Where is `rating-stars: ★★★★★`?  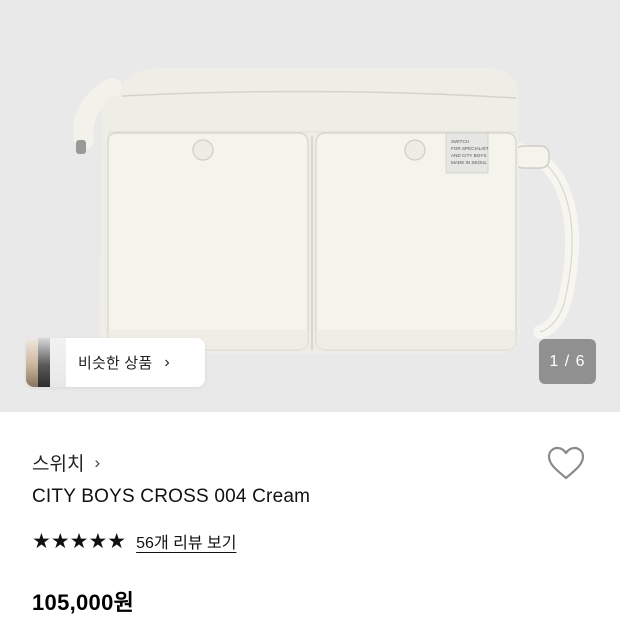 rating-stars: ★★★★★ is located at coordinates (79, 541).